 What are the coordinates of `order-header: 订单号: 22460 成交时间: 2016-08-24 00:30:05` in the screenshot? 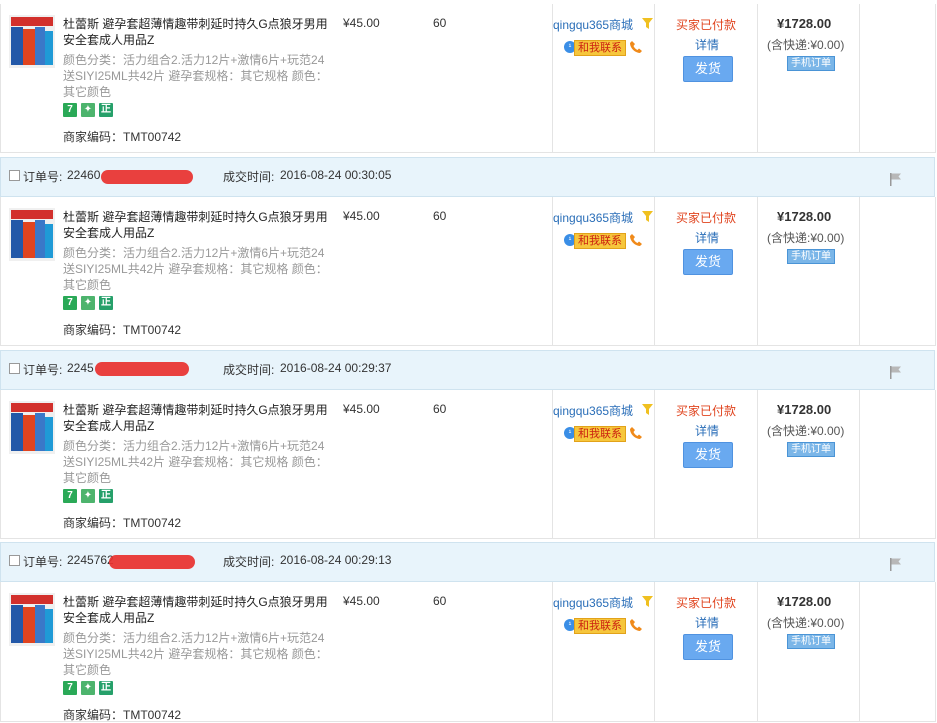 It's located at (467, 177).